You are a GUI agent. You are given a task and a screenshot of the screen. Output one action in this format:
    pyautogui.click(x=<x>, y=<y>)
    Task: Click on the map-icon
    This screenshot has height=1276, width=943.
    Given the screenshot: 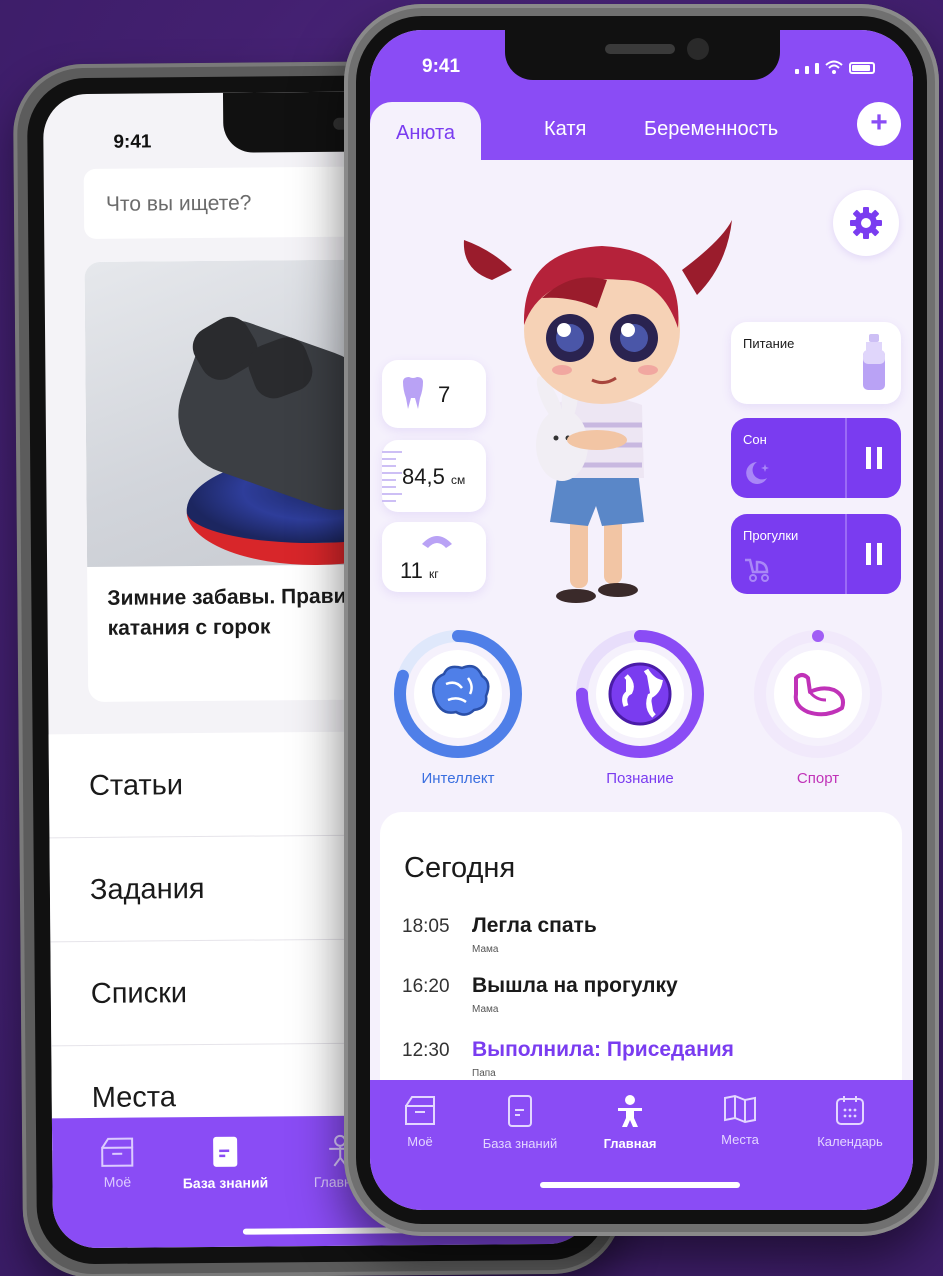 What is the action you would take?
    pyautogui.click(x=740, y=1109)
    